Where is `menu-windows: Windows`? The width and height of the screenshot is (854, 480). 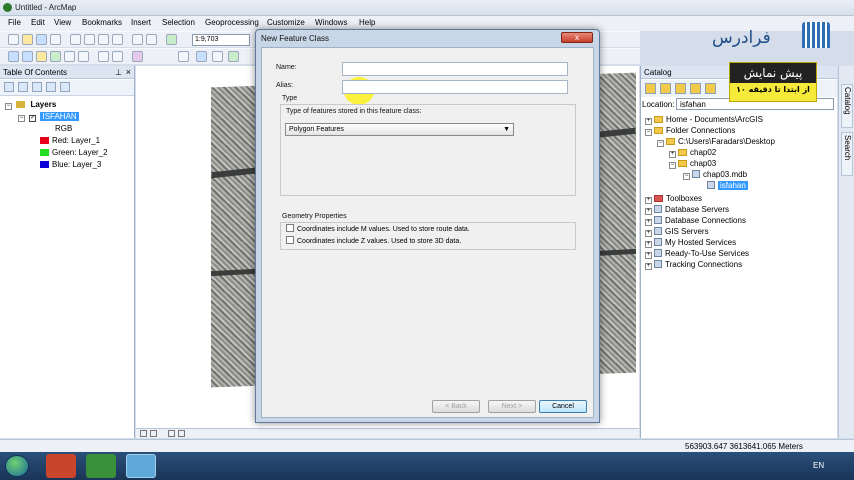
menu-windows: Windows is located at coordinates (331, 22).